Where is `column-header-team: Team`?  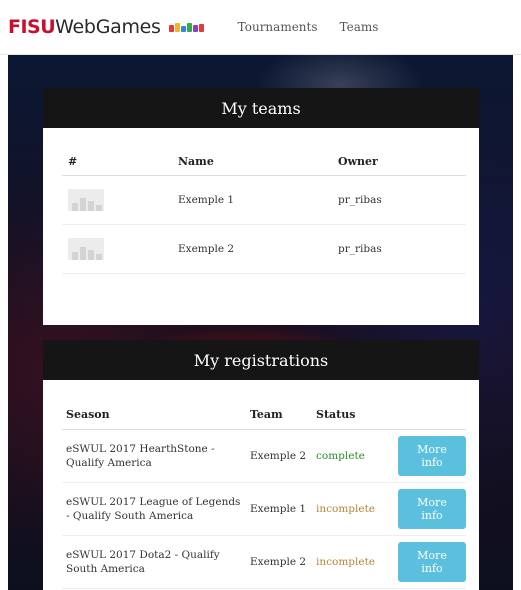 column-header-team: Team is located at coordinates (279, 414).